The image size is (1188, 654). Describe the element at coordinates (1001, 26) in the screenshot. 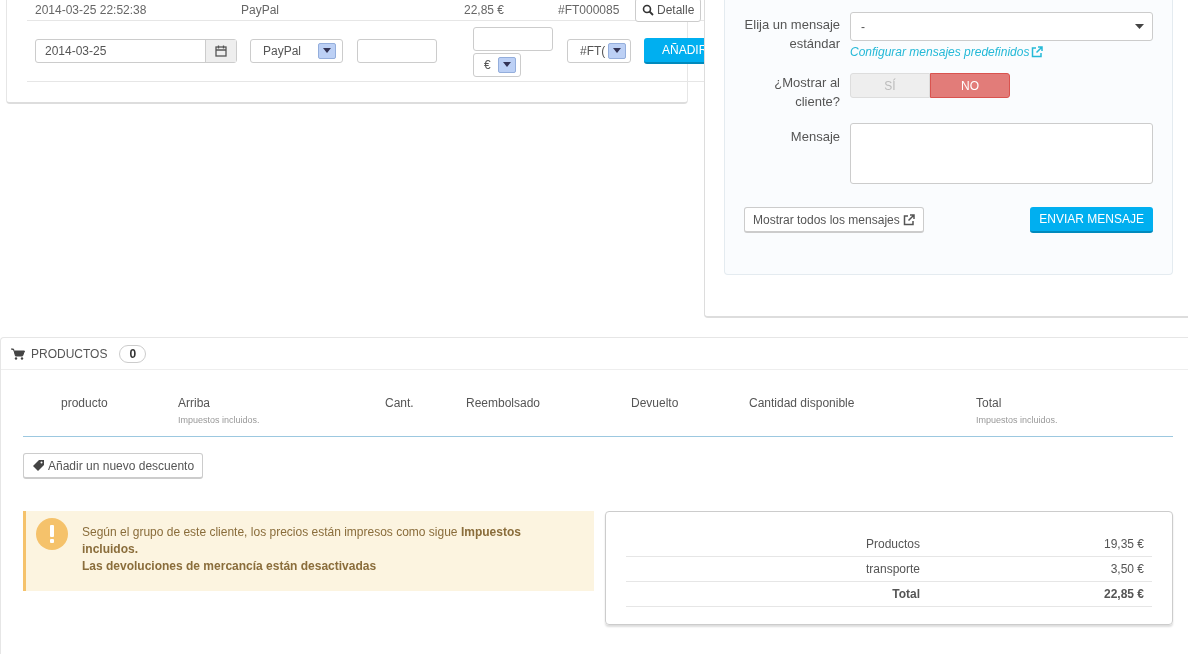

I see `template-select: -` at that location.